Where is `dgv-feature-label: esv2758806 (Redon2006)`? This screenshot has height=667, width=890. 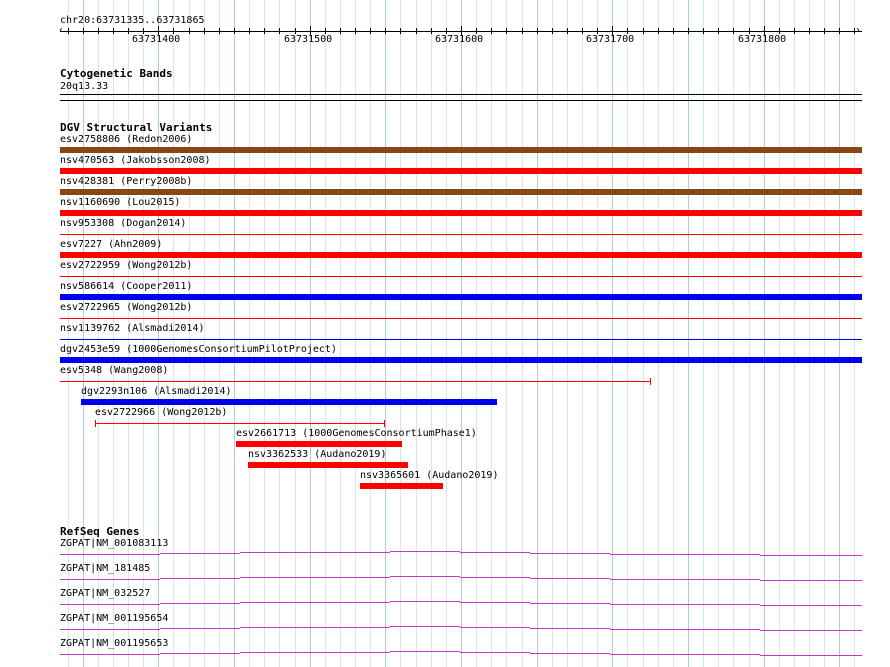 dgv-feature-label: esv2758806 (Redon2006) is located at coordinates (126, 140).